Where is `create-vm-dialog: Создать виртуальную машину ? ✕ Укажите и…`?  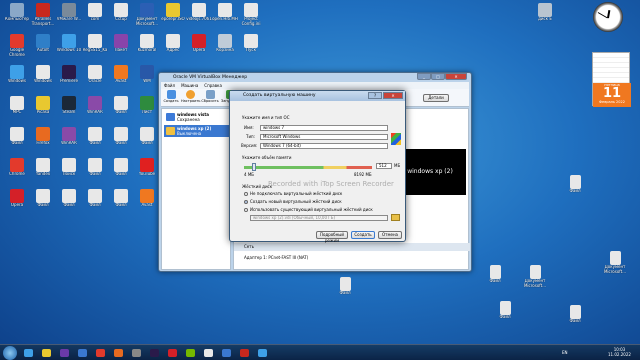 create-vm-dialog: Создать виртуальную машину ? ✕ Укажите и… is located at coordinates (317, 166).